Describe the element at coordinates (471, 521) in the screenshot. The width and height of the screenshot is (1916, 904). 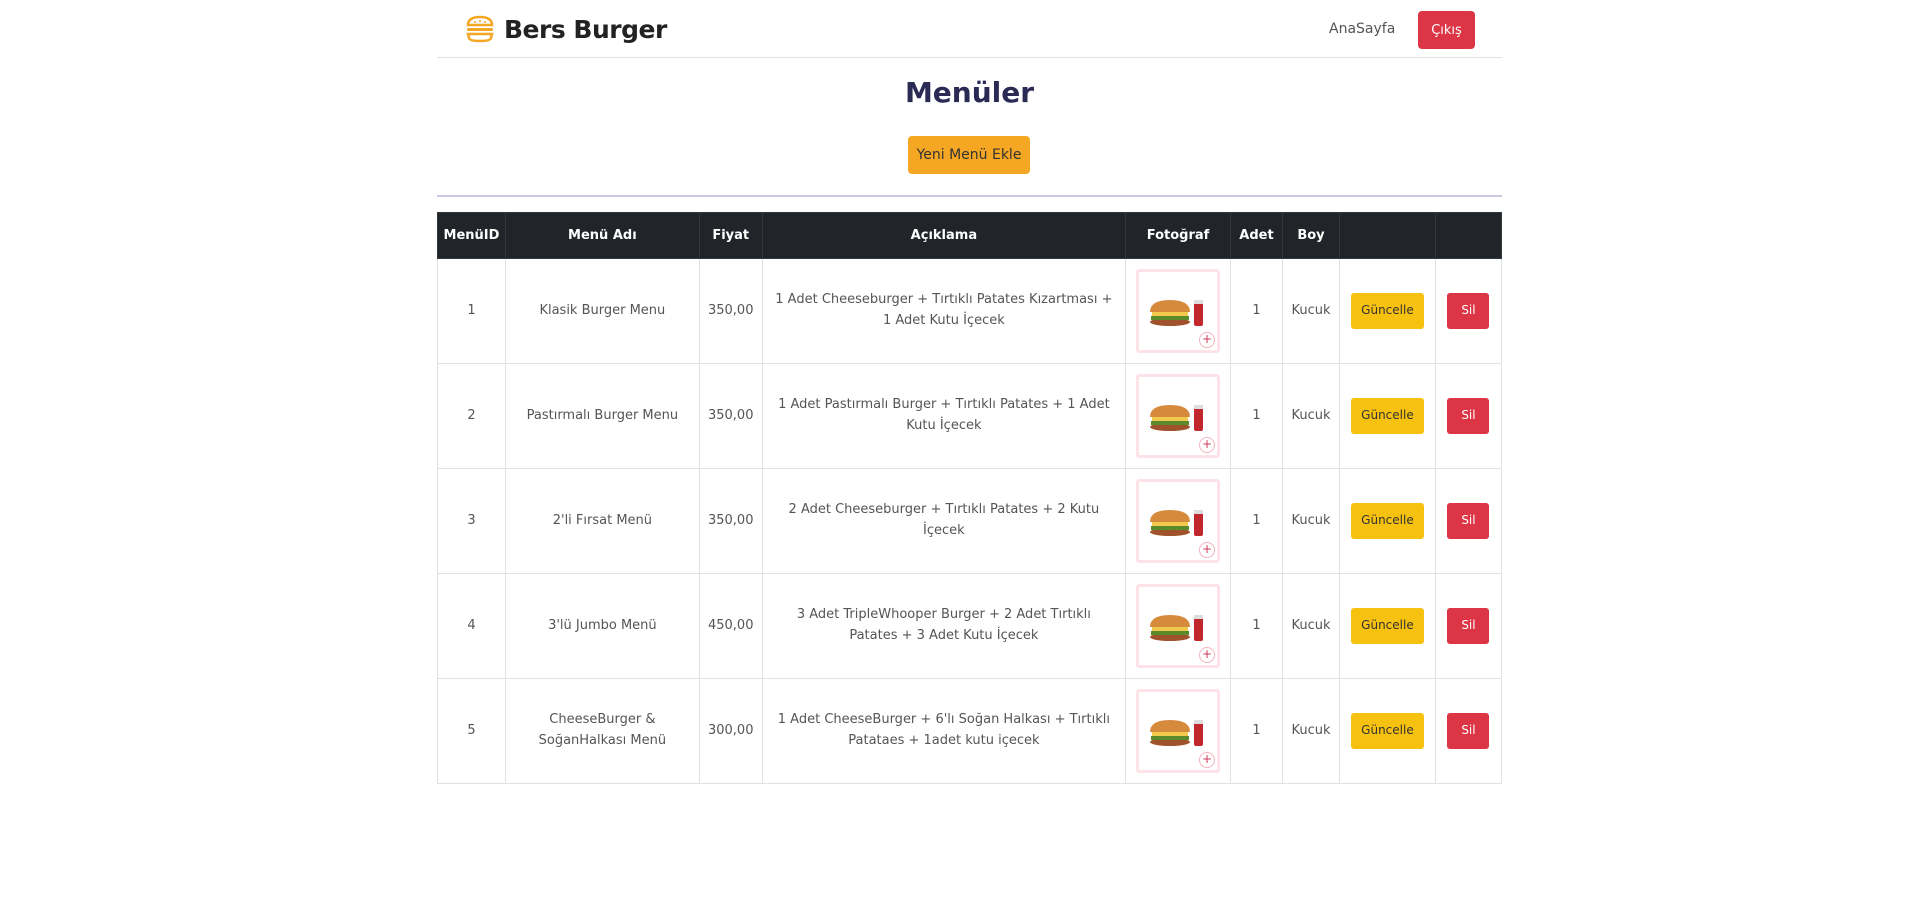
I see `cell-id: 3` at that location.